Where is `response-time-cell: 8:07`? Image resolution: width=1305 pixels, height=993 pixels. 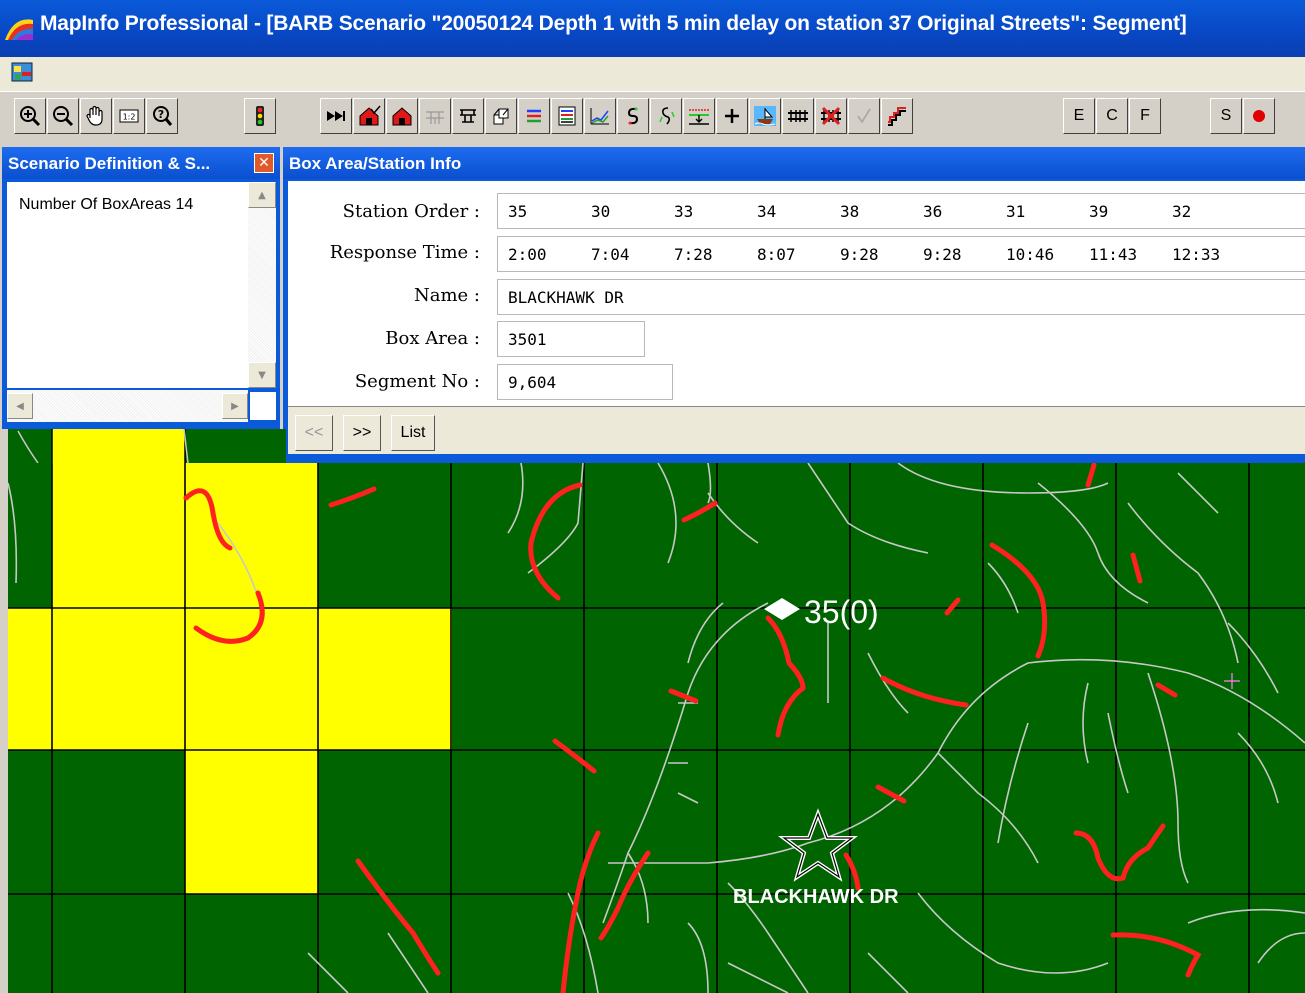
response-time-cell: 8:07 is located at coordinates (776, 254).